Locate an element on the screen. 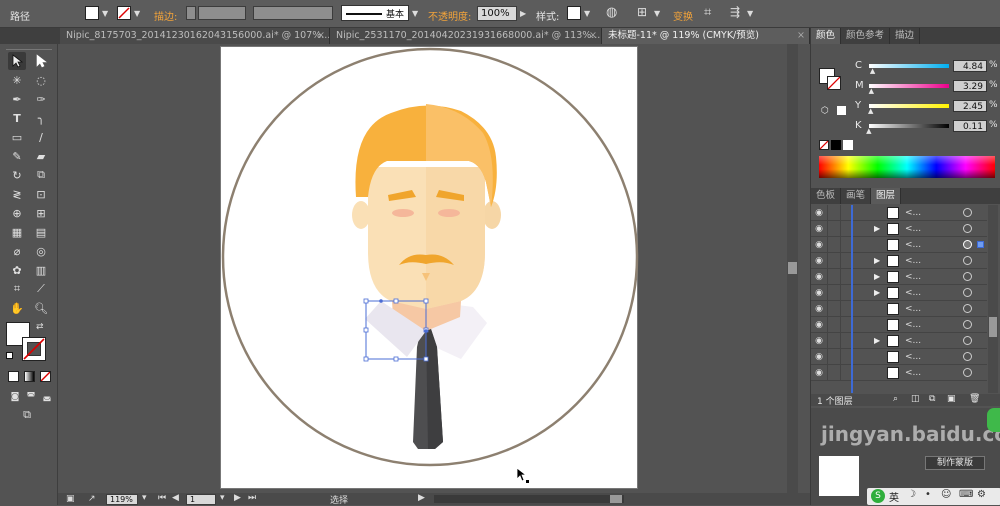  tools-grip is located at coordinates (29, 47).